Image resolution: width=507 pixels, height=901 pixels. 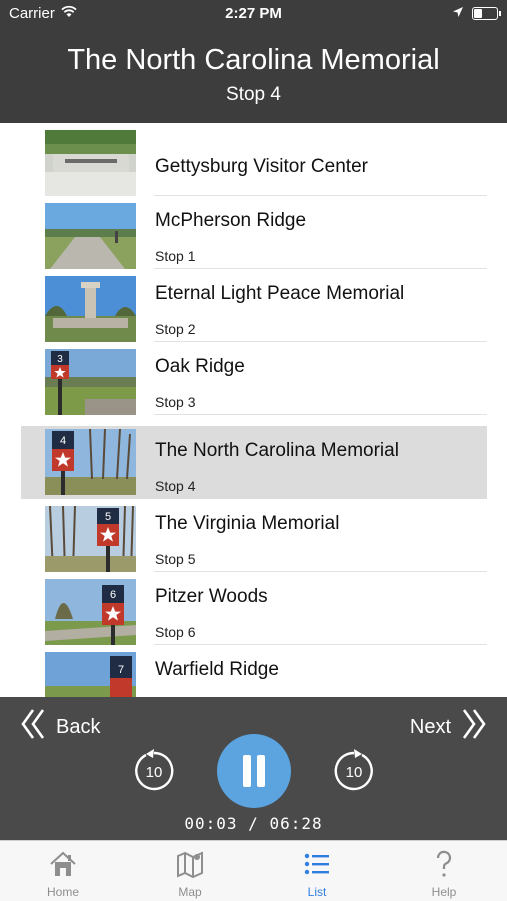 I want to click on stop-thumbnail: 4, so click(x=90, y=462).